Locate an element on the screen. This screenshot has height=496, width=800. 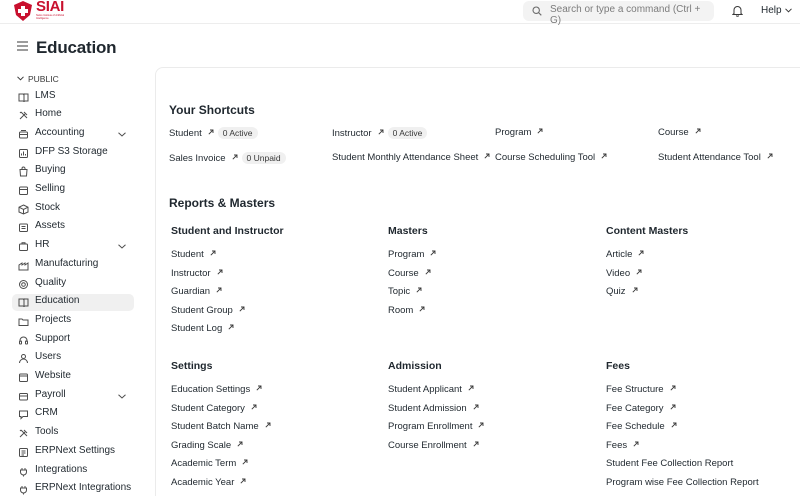
folder-icon is located at coordinates (23, 322).